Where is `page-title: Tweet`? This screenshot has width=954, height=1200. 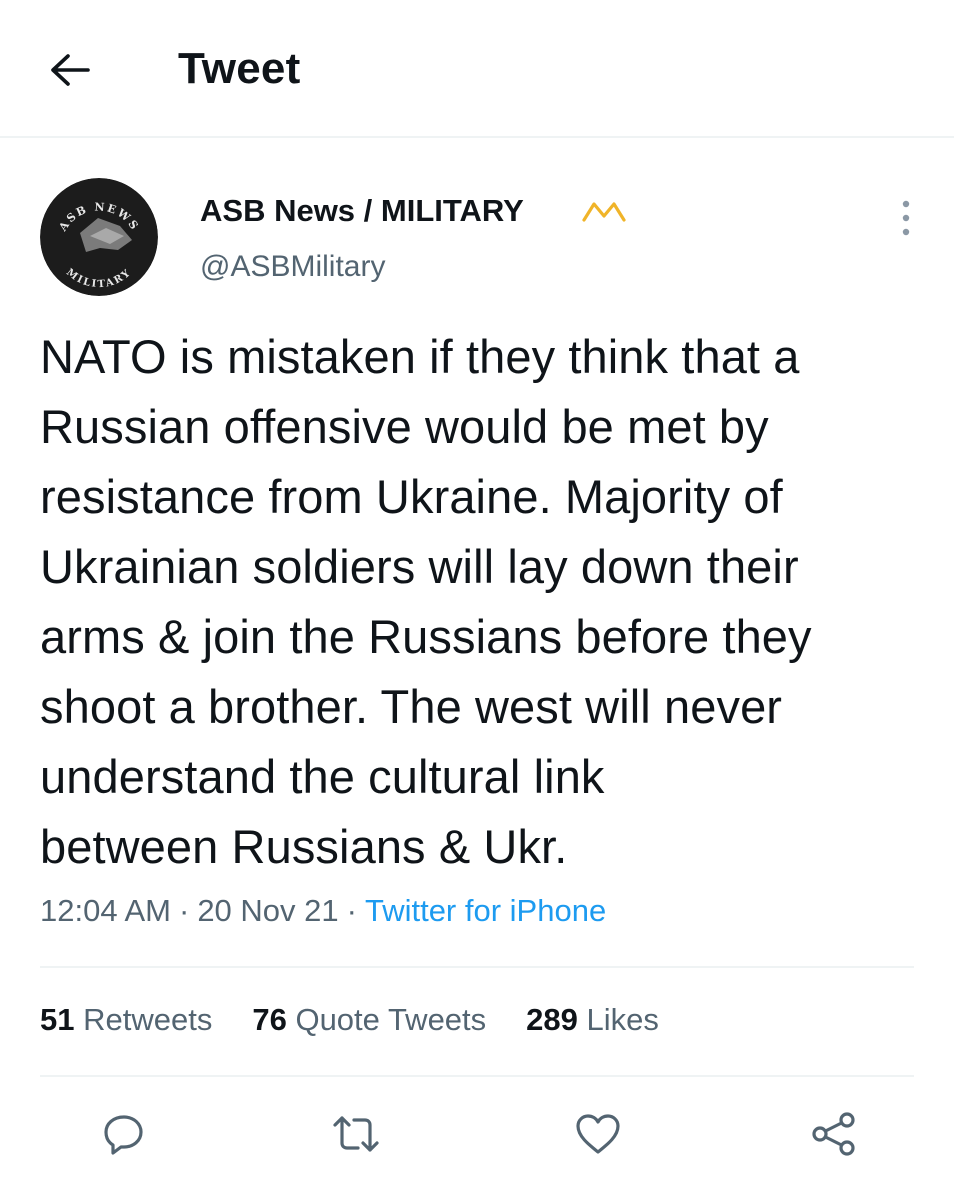
page-title: Tweet is located at coordinates (239, 68).